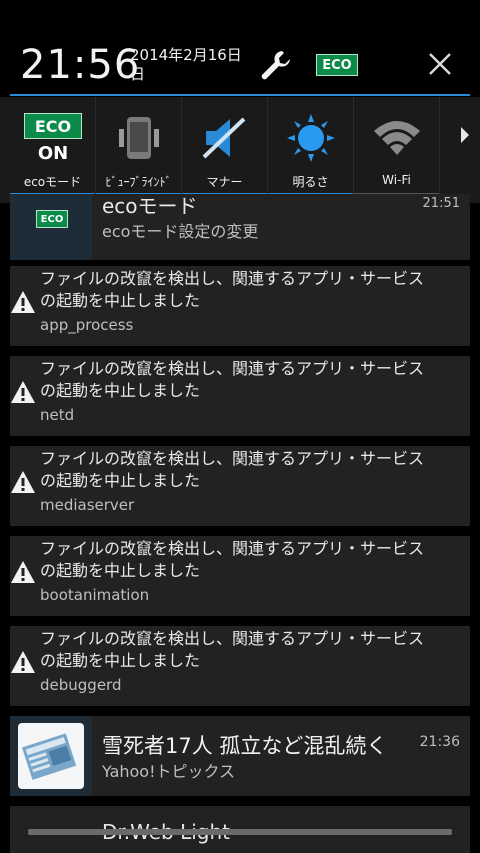 This screenshot has width=480, height=853. Describe the element at coordinates (52, 219) in the screenshot. I see `eco-icon: ECO` at that location.